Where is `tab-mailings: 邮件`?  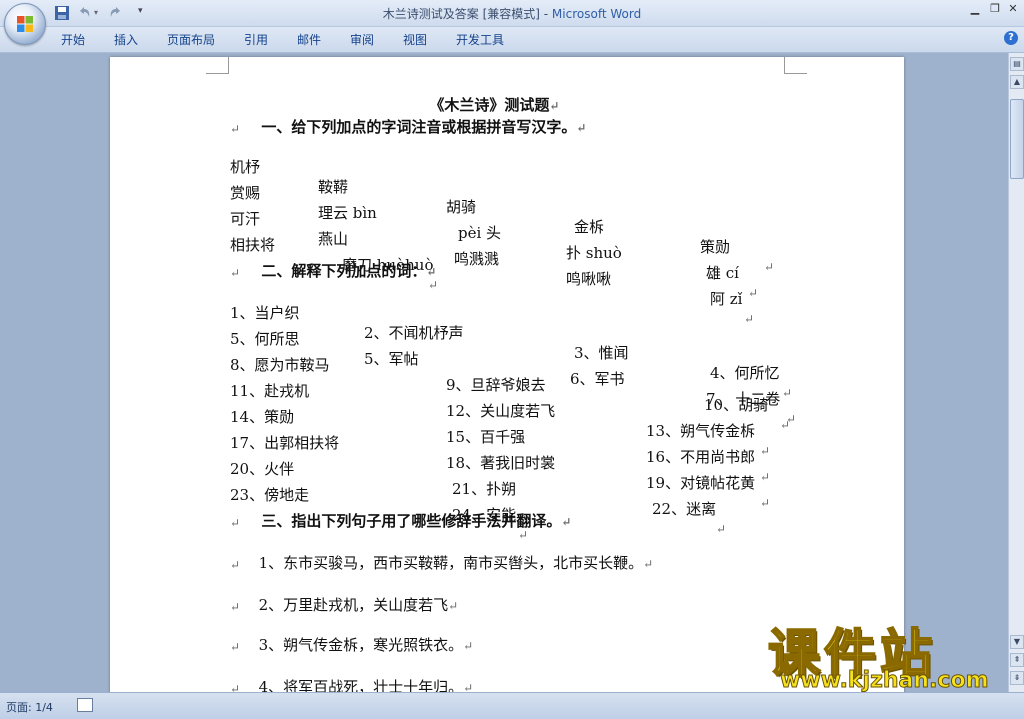
tab-mailings: 邮件 is located at coordinates (309, 39).